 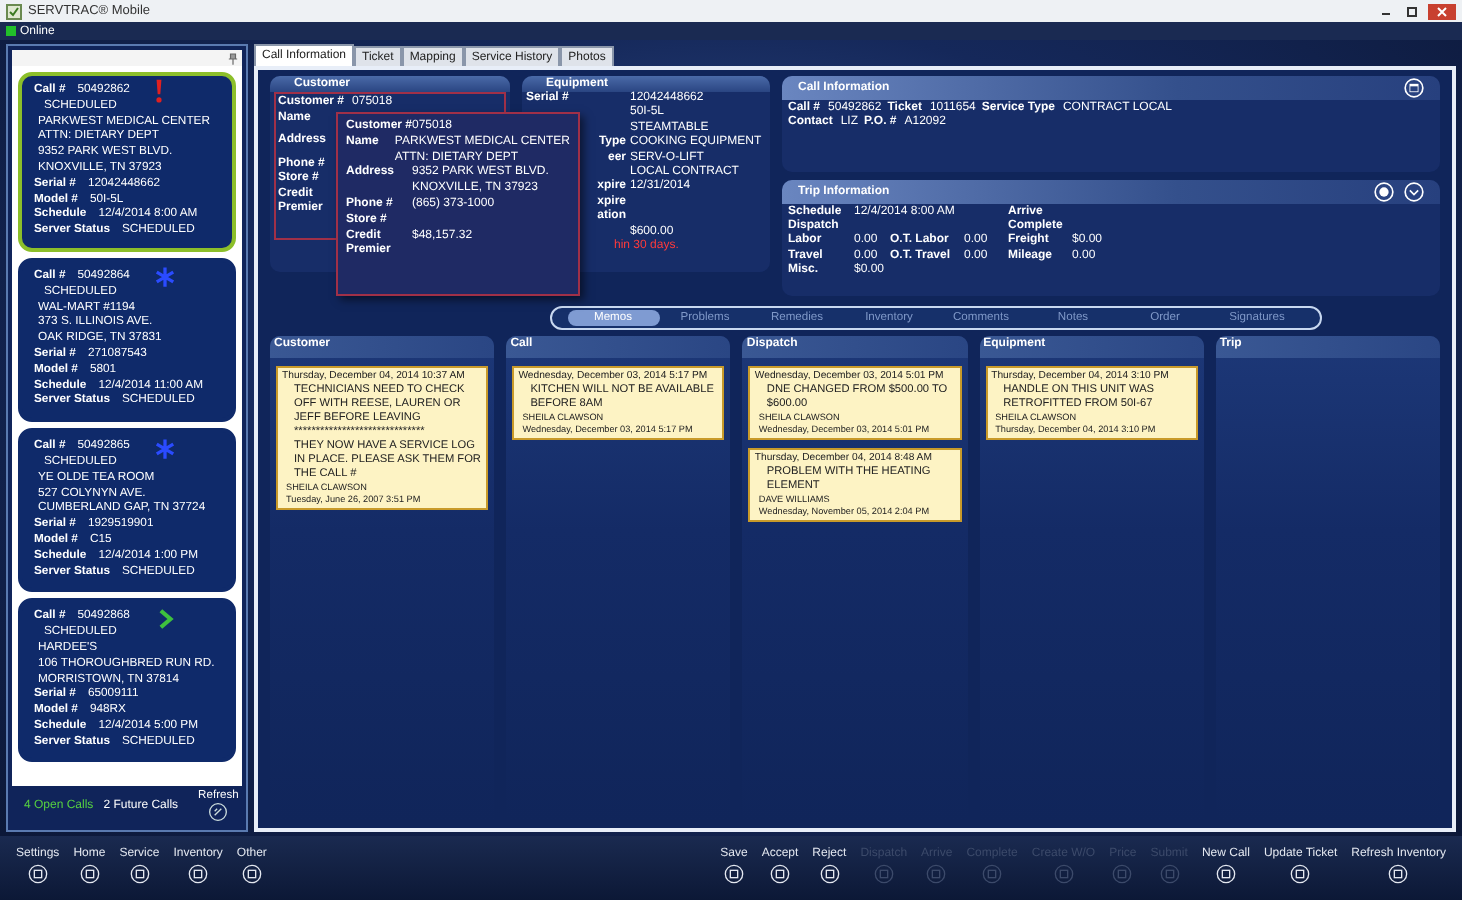 What do you see at coordinates (1414, 88) in the screenshot?
I see `window-icon` at bounding box center [1414, 88].